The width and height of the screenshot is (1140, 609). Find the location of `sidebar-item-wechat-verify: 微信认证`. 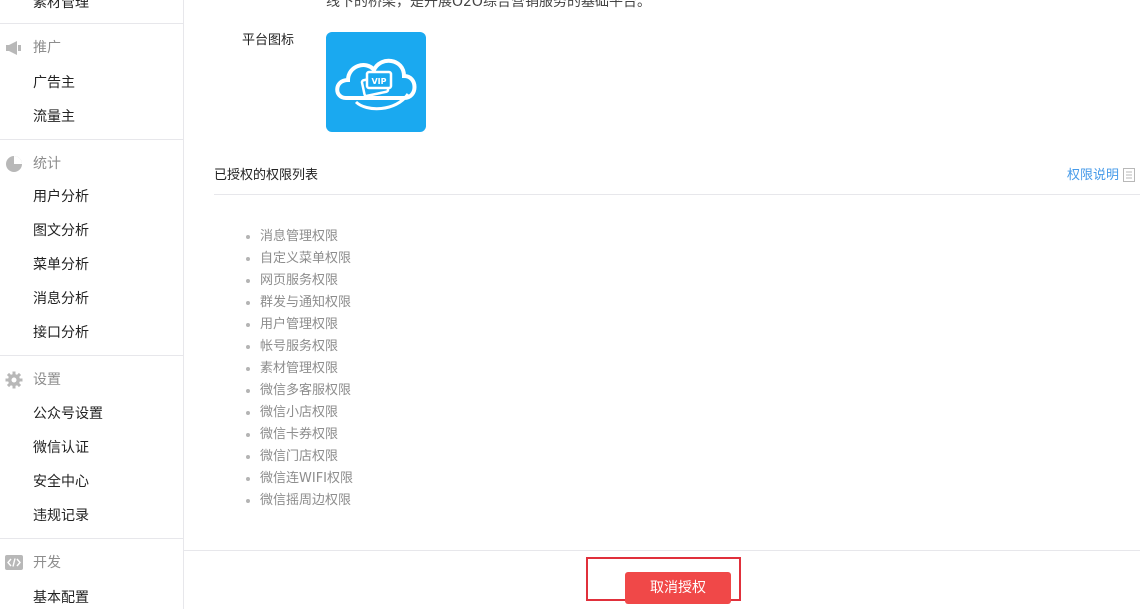

sidebar-item-wechat-verify: 微信认证 is located at coordinates (61, 448).